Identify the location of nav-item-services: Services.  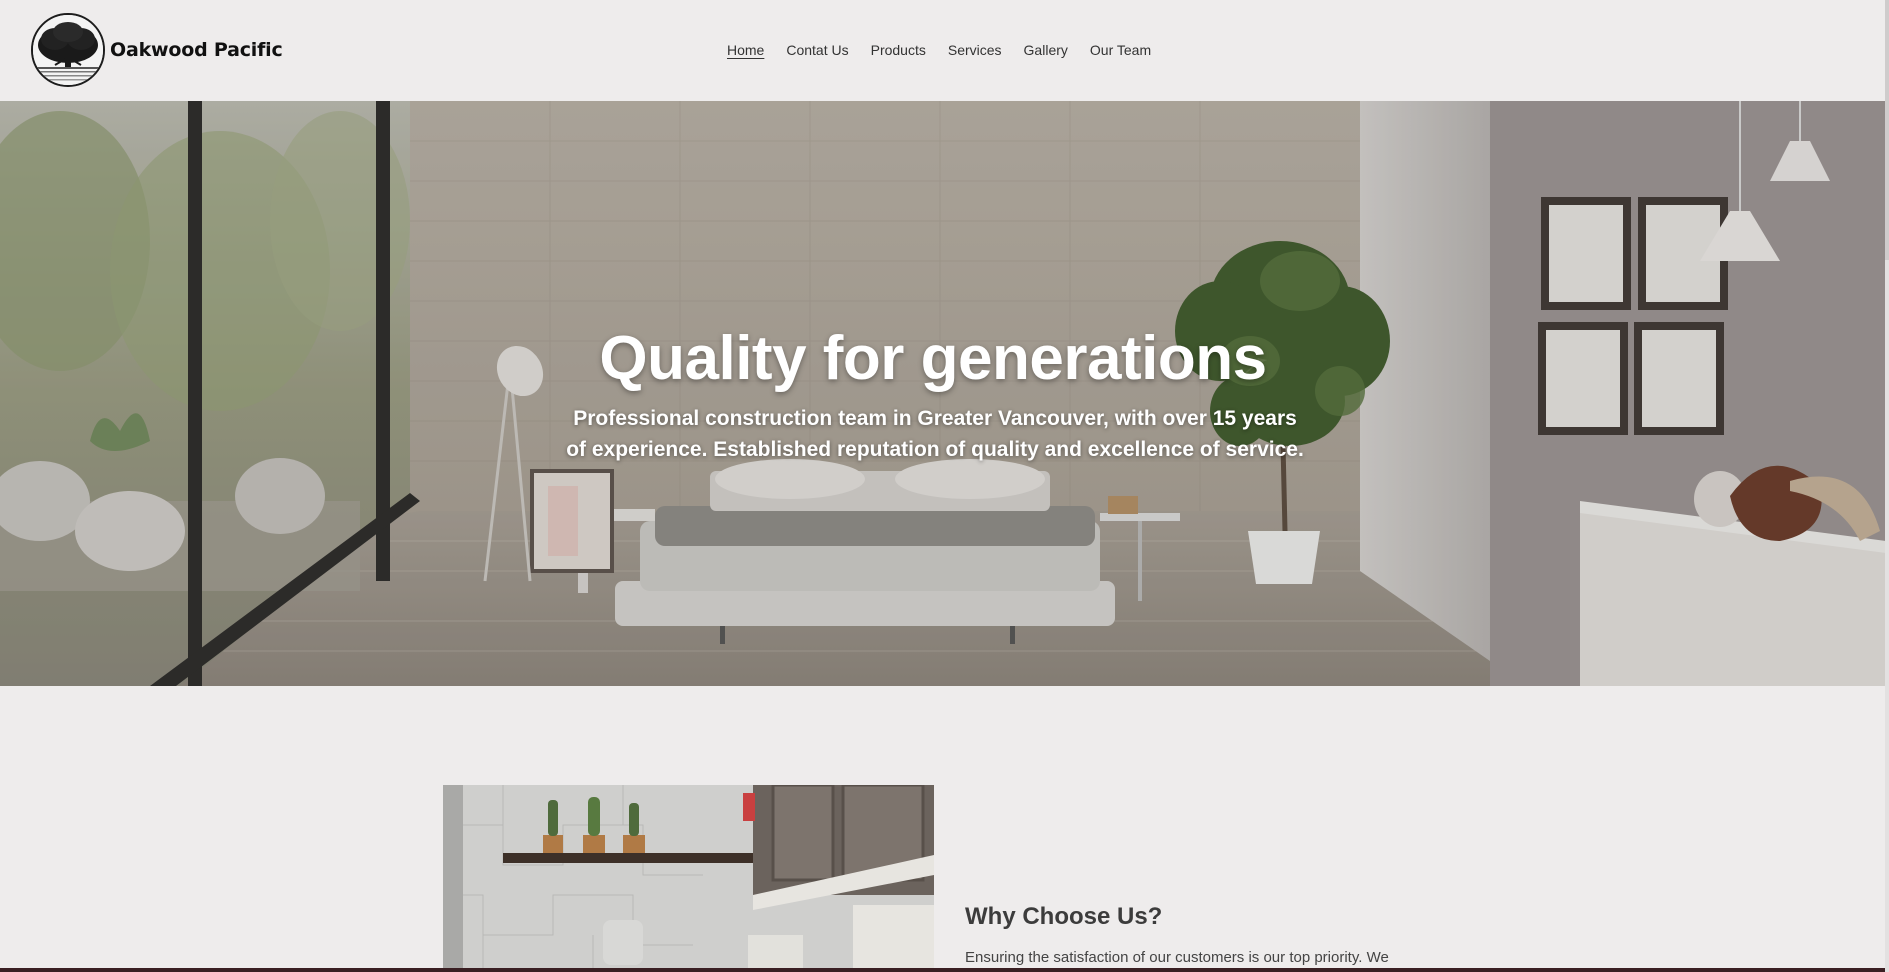
(975, 50).